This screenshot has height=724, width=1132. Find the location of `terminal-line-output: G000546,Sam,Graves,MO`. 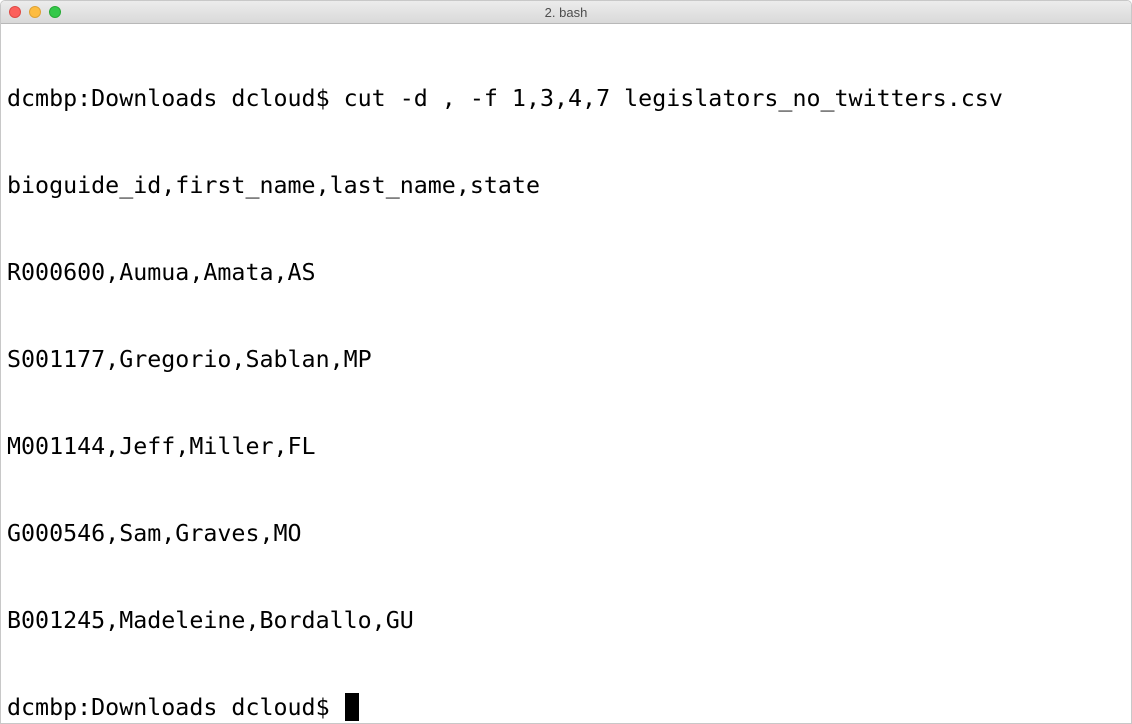

terminal-line-output: G000546,Sam,Graves,MO is located at coordinates (154, 533).